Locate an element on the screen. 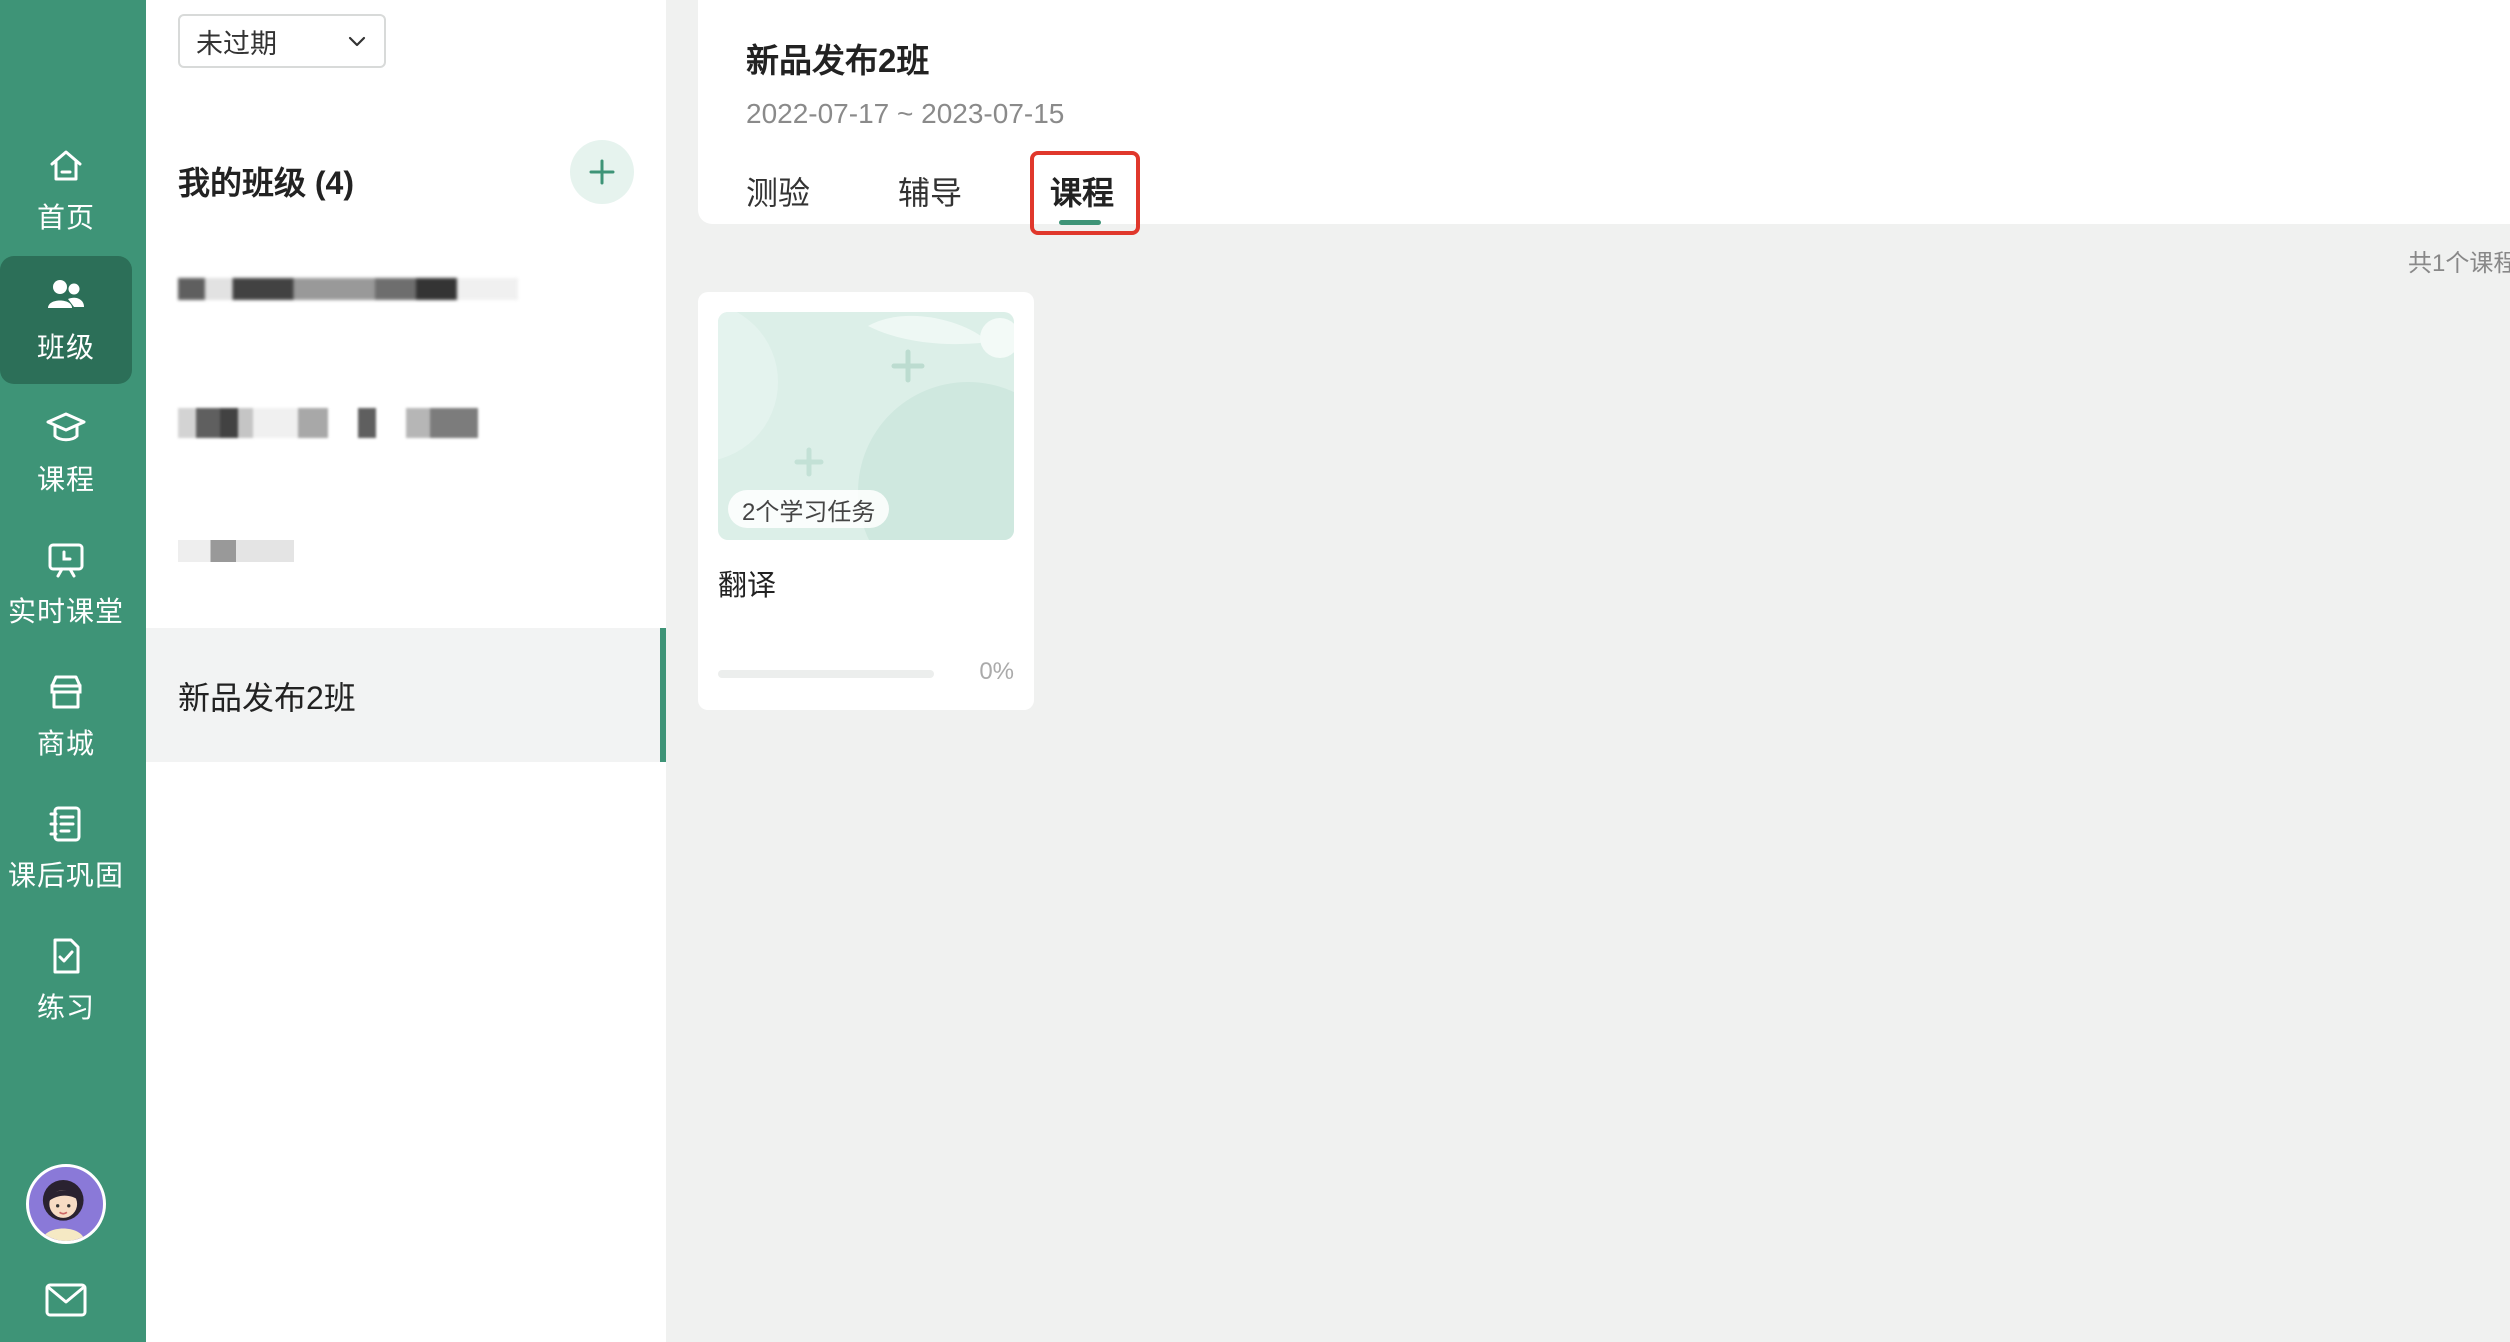 The image size is (2510, 1342). nav-rail: 首页 班级 课程 实时课堂 商城 课后巩固 练习 is located at coordinates (73, 671).